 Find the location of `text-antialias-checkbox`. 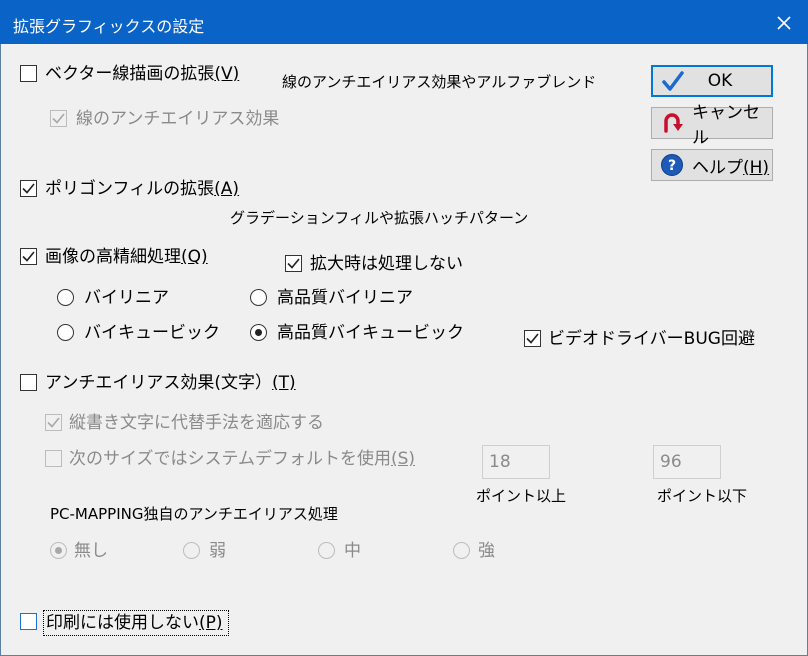

text-antialias-checkbox is located at coordinates (28, 382).